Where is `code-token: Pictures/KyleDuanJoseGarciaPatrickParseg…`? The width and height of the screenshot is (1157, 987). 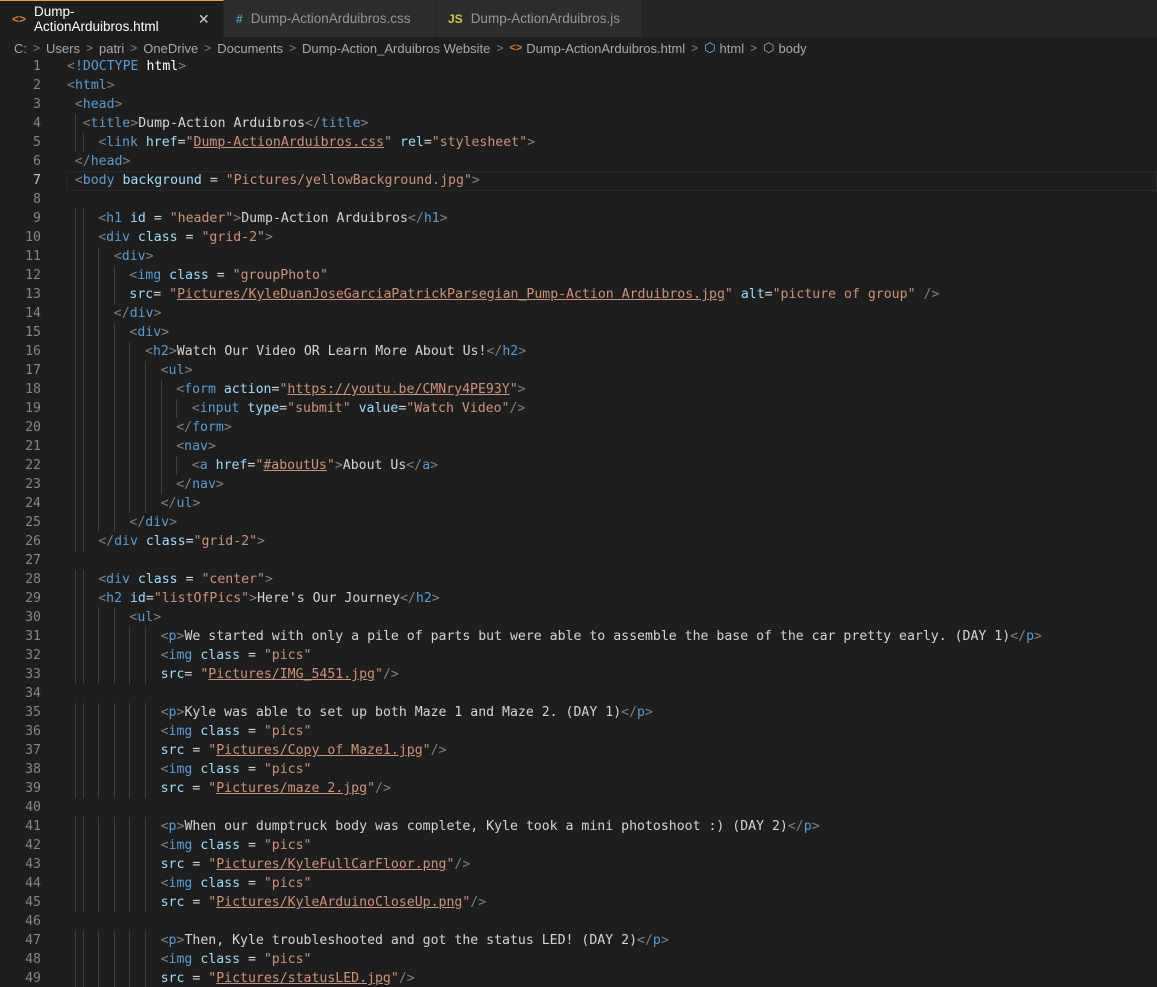
code-token: Pictures/KyleDuanJoseGarciaPatrickParseg… is located at coordinates (451, 294).